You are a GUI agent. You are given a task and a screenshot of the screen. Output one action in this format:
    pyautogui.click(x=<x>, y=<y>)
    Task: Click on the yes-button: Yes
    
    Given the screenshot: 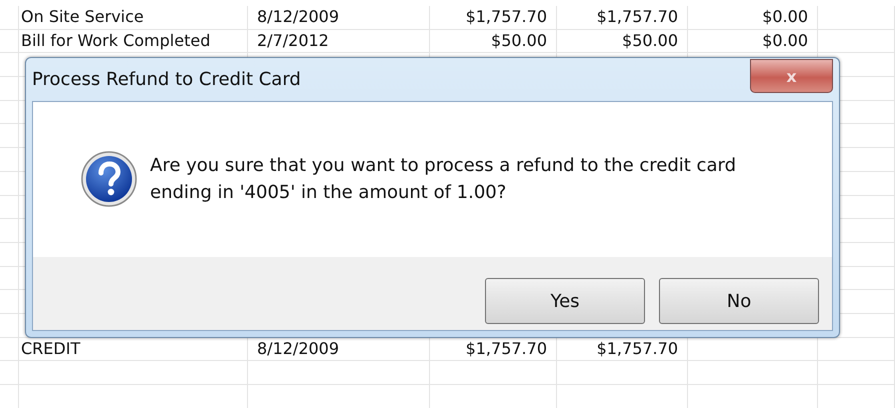 What is the action you would take?
    pyautogui.click(x=565, y=301)
    